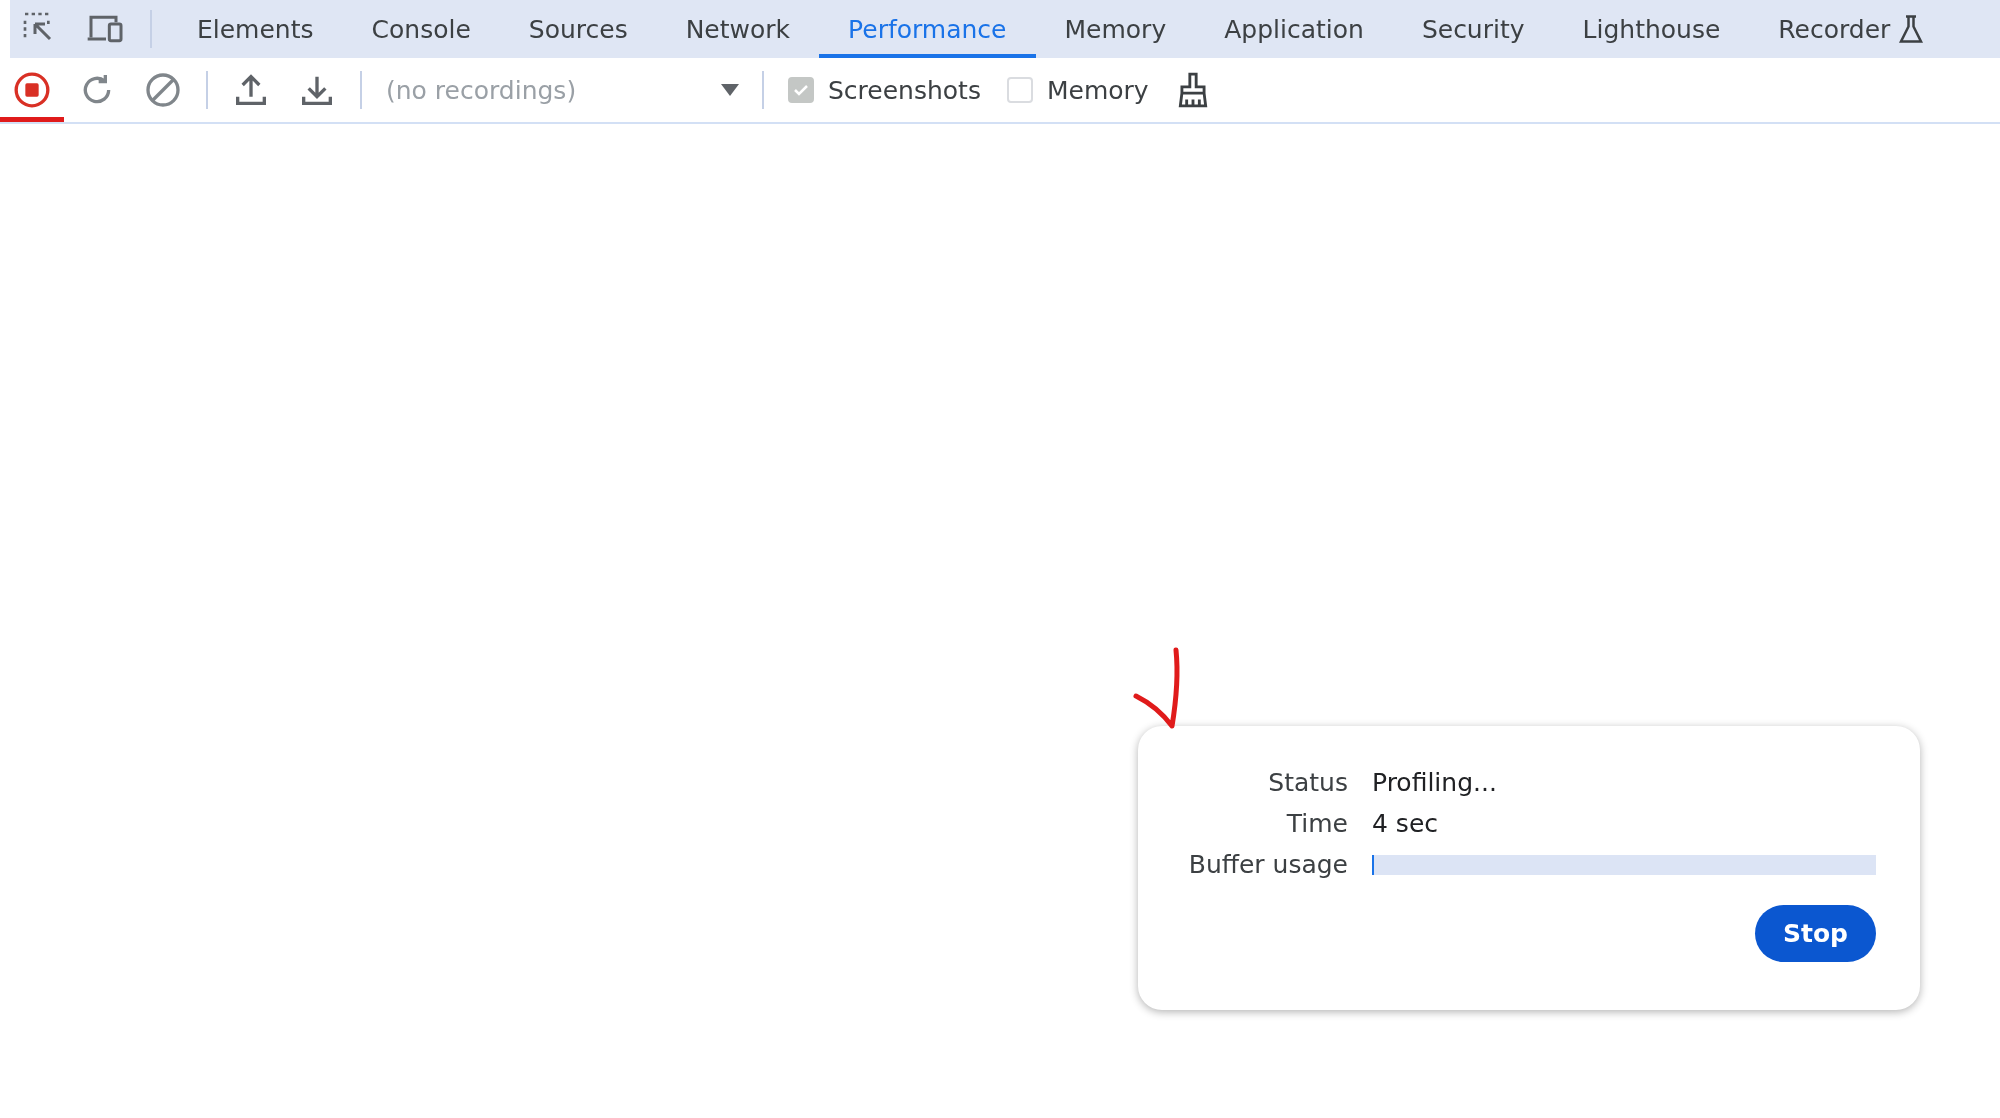 The image size is (2000, 1118). I want to click on tab: Sources, so click(578, 29).